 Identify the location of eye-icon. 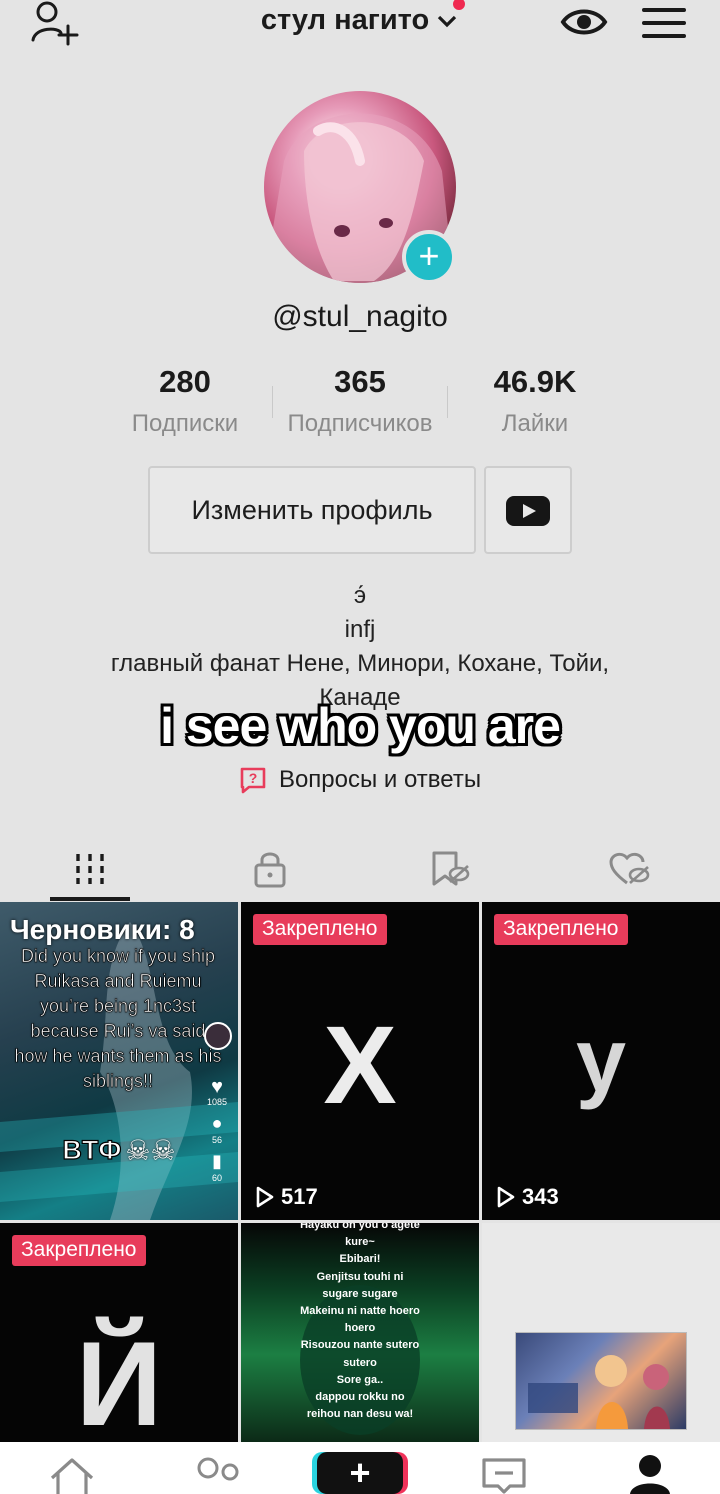
(584, 22).